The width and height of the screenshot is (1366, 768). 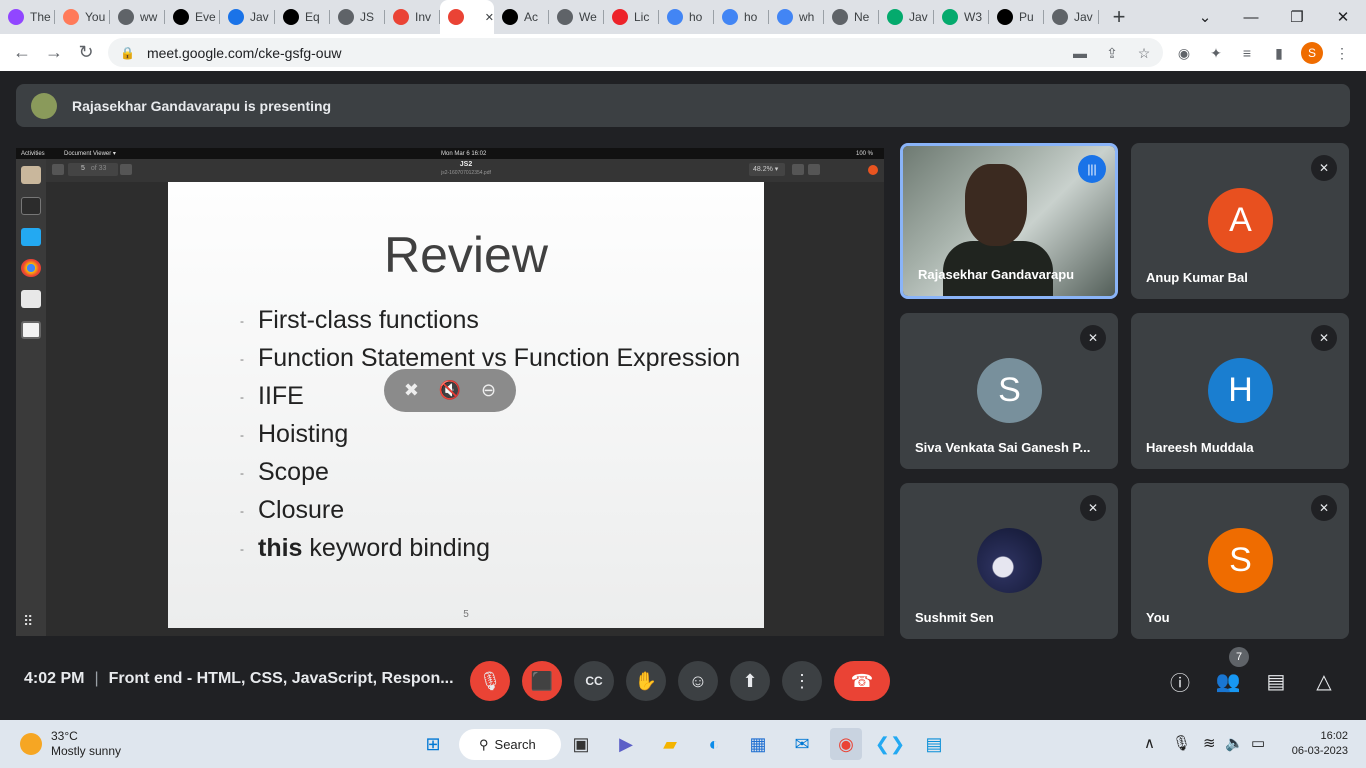 I want to click on search-icon: ⚲, so click(x=484, y=744).